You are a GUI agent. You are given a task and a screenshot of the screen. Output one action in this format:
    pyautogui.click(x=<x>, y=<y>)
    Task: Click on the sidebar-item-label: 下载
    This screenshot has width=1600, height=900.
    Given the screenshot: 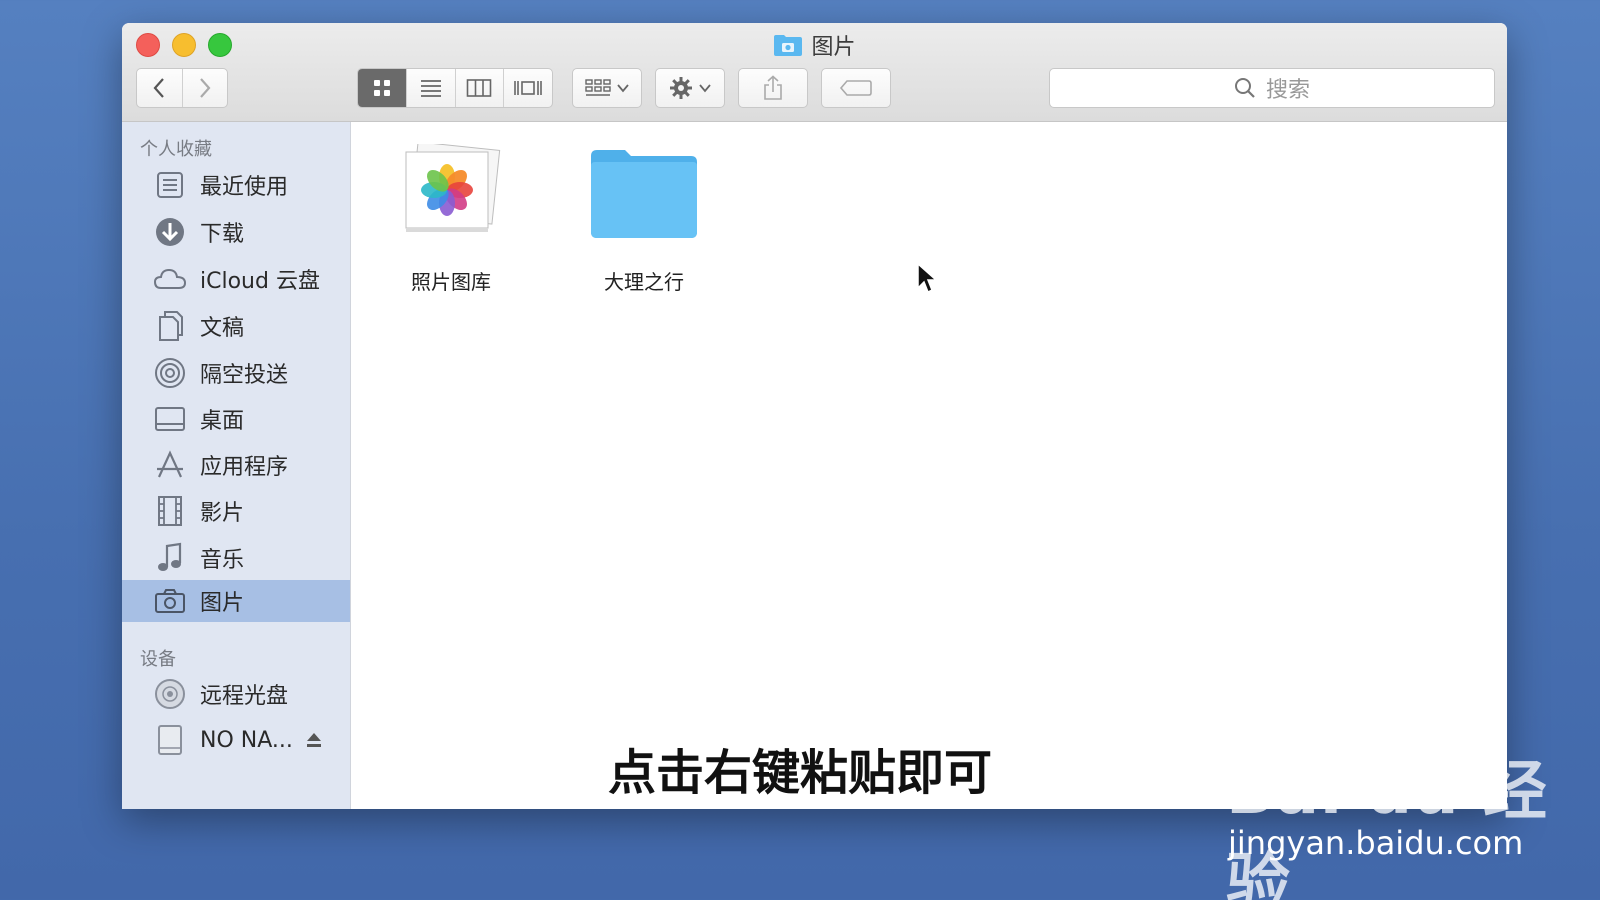 What is the action you would take?
    pyautogui.click(x=222, y=234)
    